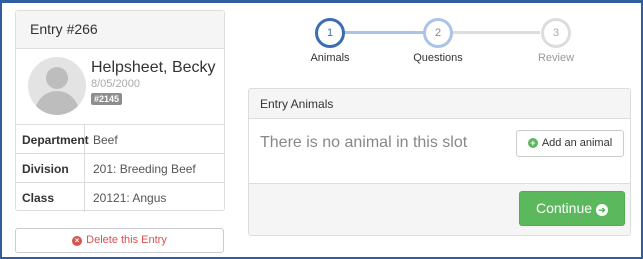  What do you see at coordinates (577, 143) in the screenshot?
I see `add-animal-label: Add an animal` at bounding box center [577, 143].